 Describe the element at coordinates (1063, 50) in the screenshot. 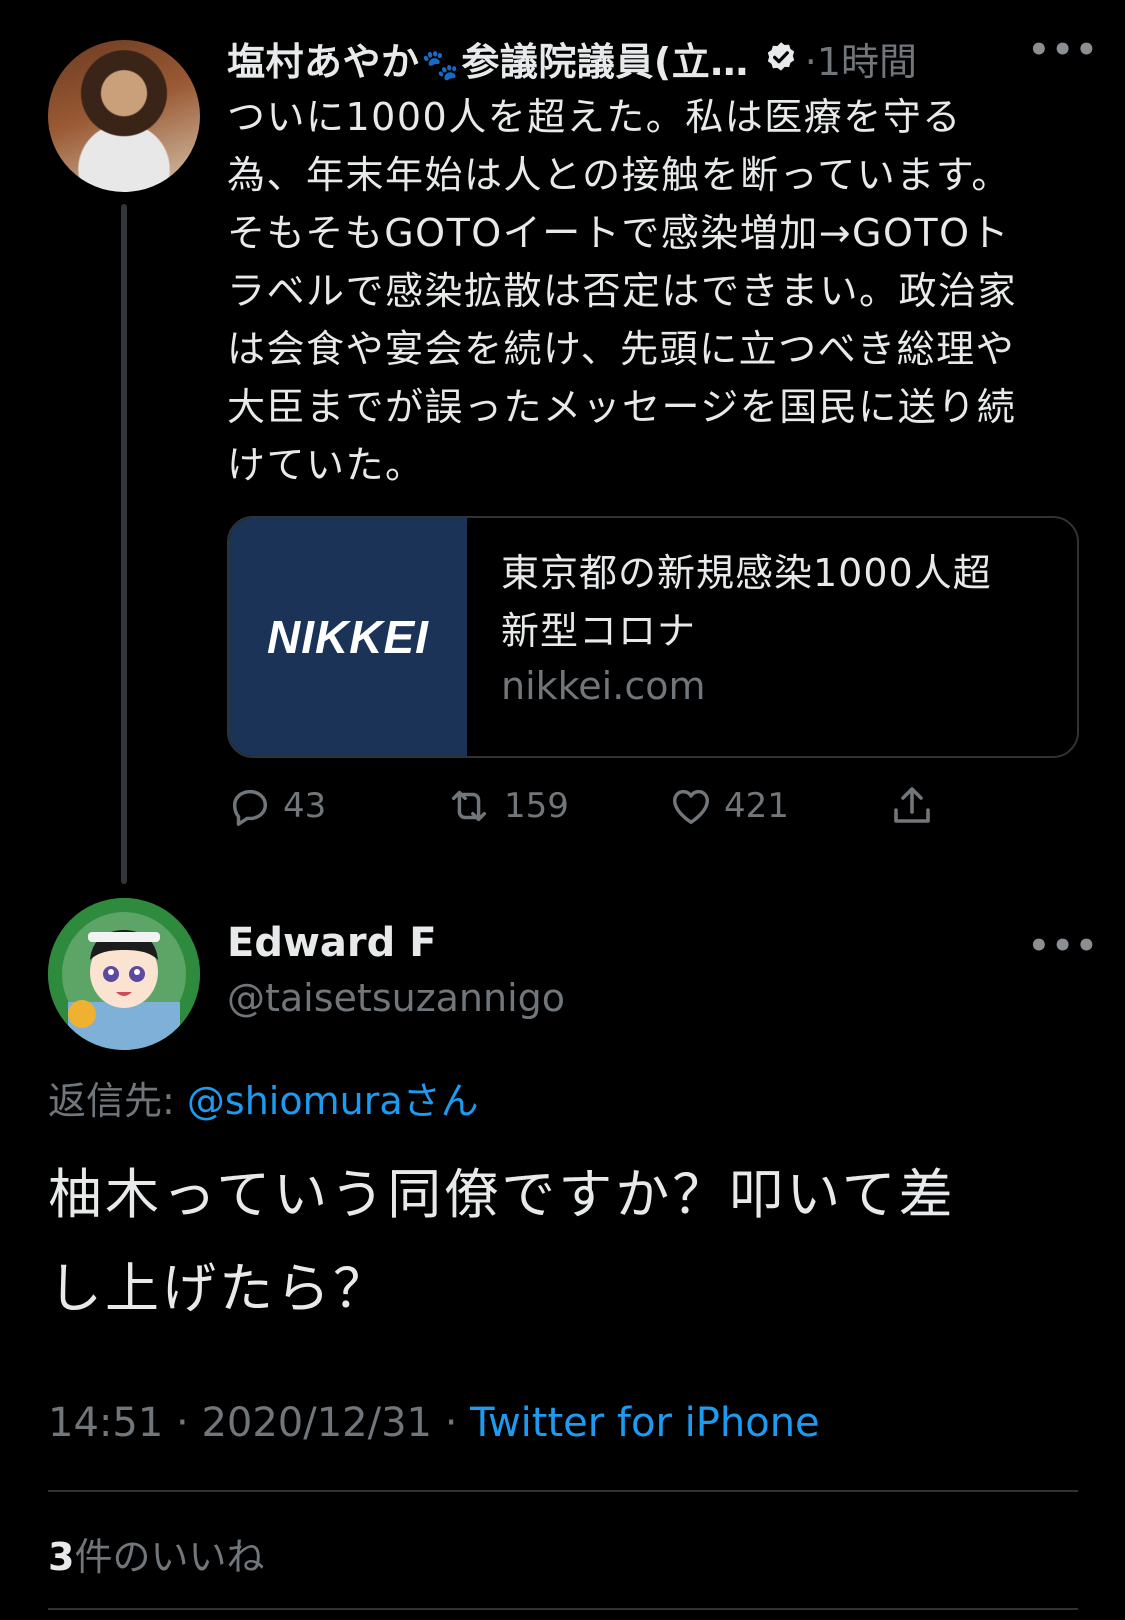

I see `parent-more-options-icon: •••` at that location.